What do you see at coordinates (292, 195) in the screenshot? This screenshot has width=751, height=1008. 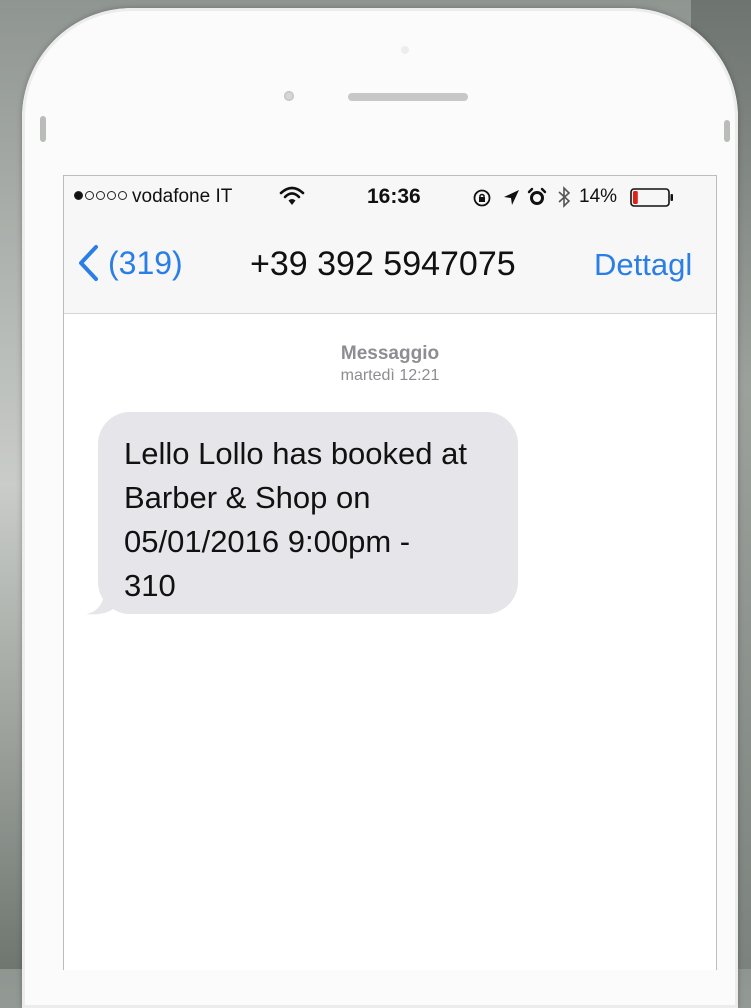 I see `wifi-icon` at bounding box center [292, 195].